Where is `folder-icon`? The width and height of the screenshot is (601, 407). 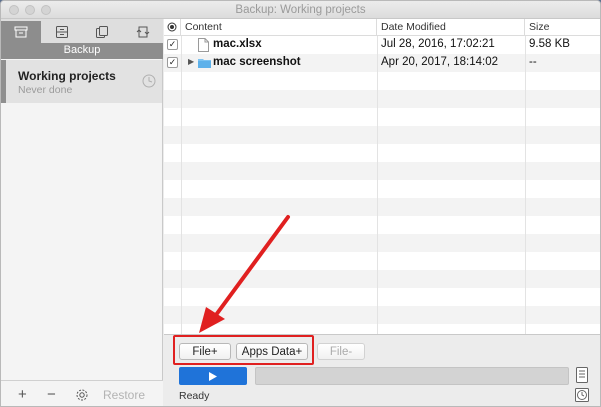 folder-icon is located at coordinates (204, 63).